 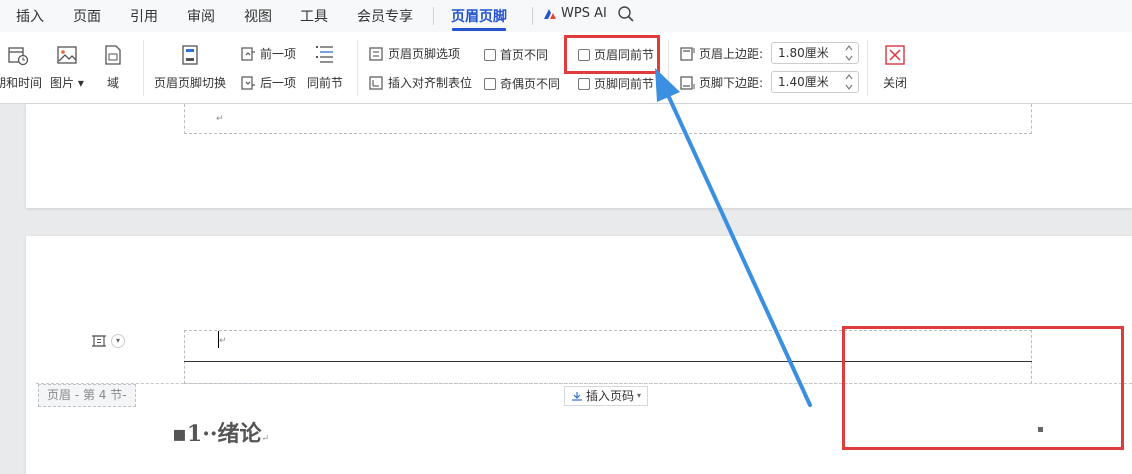 What do you see at coordinates (733, 237) in the screenshot?
I see `annotation-arrow` at bounding box center [733, 237].